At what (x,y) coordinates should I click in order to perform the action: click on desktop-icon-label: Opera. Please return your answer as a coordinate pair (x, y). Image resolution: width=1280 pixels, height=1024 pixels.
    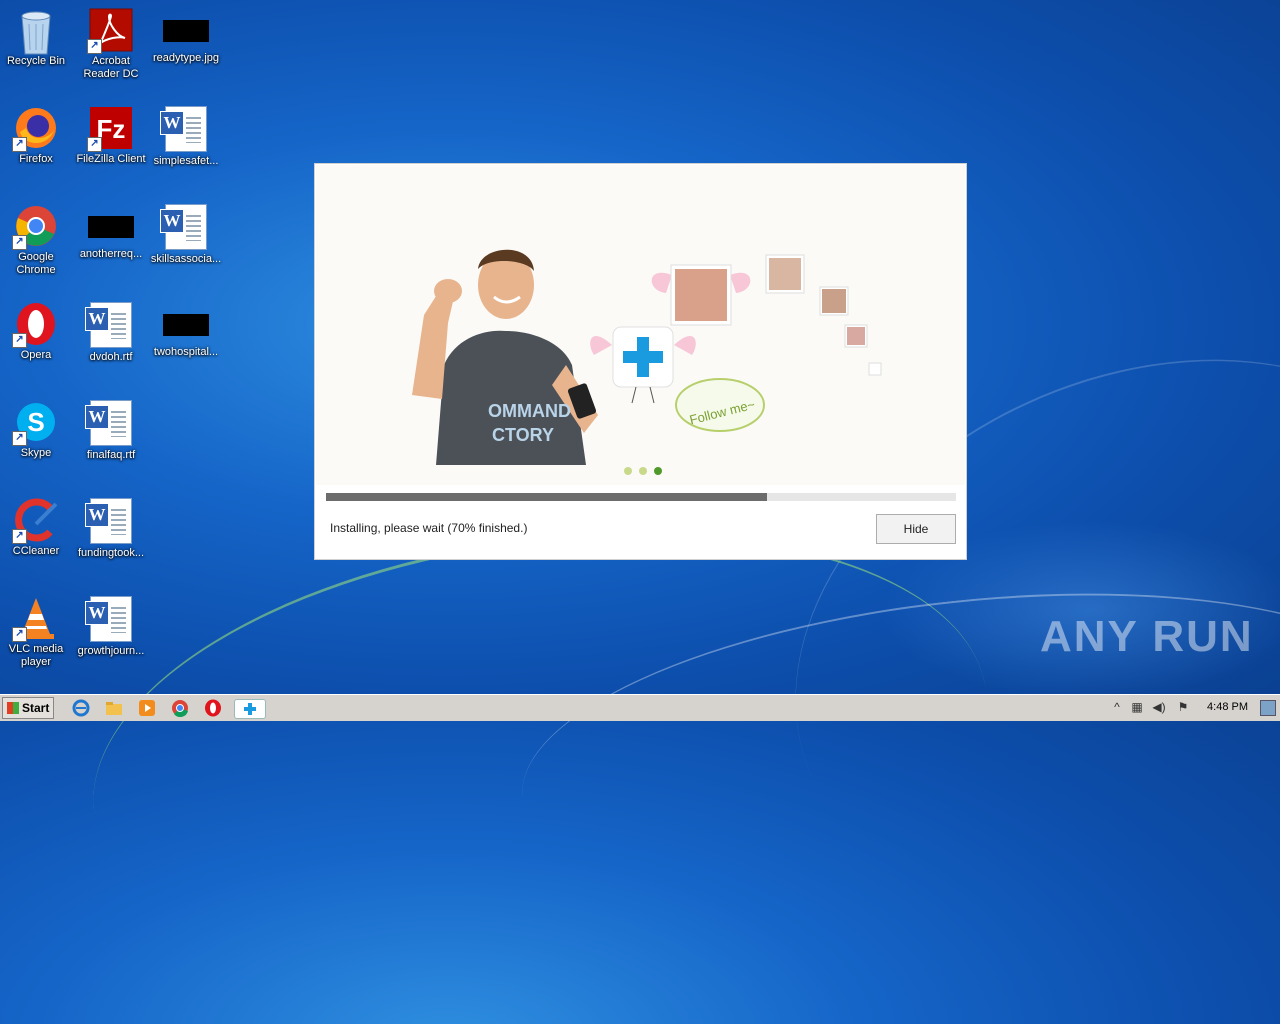
    Looking at the image, I should click on (36, 355).